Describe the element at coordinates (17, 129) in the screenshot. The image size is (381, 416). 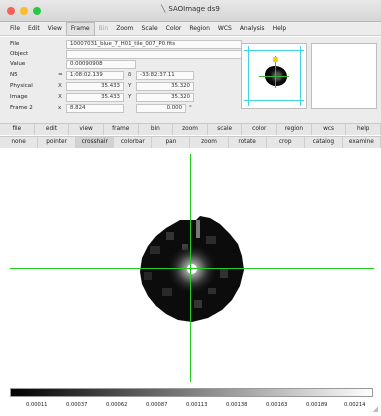
I see `button-file: file` at that location.